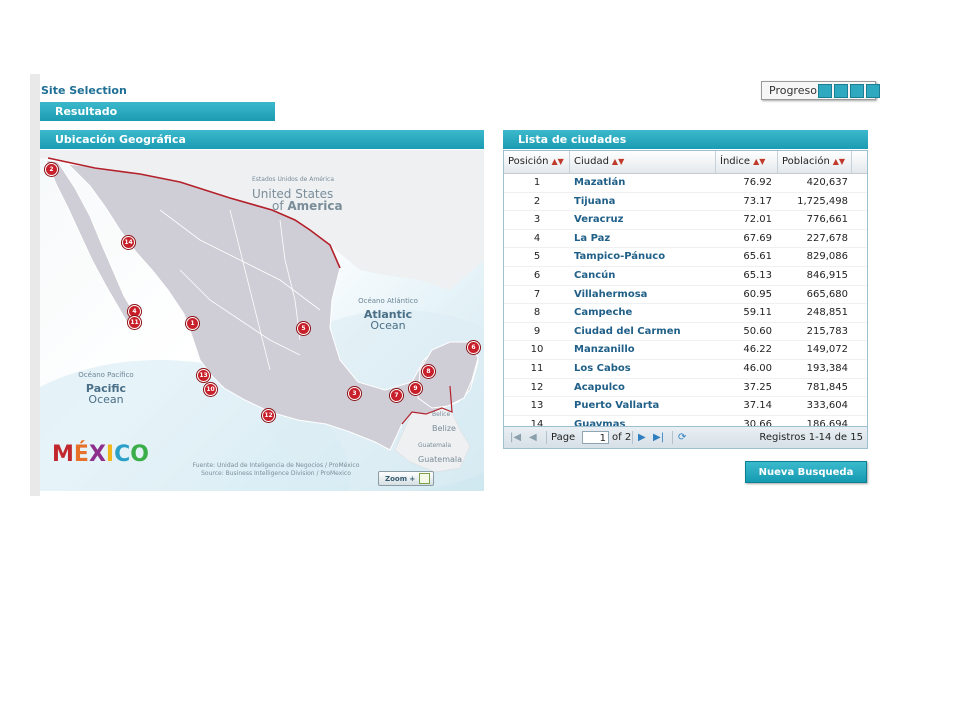 The image size is (960, 720). I want to click on page-title: Site Selection, so click(84, 90).